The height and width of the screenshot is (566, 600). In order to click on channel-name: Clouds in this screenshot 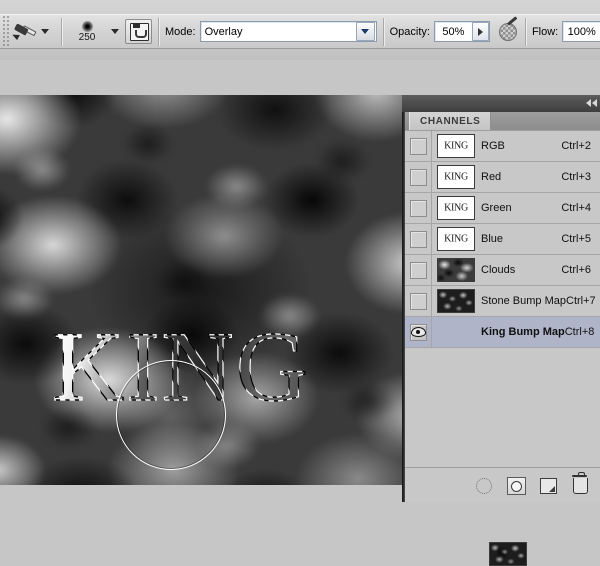, I will do `click(498, 270)`.